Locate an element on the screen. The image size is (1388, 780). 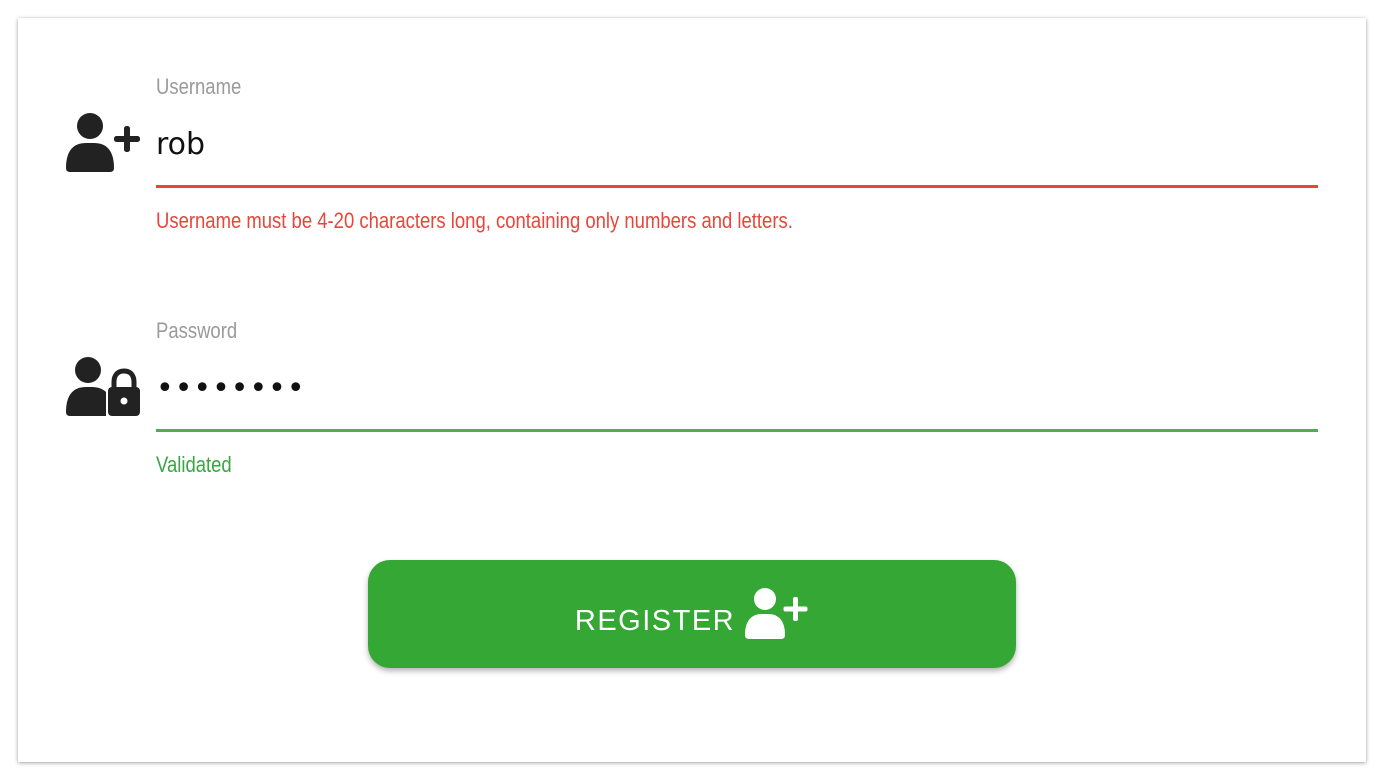
password-underline is located at coordinates (737, 430).